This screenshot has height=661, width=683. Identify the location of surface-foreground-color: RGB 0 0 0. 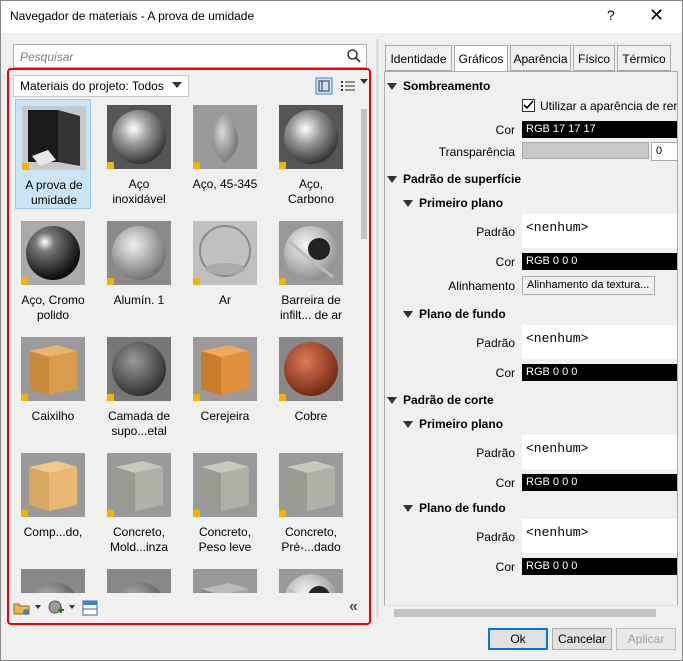
(599, 261).